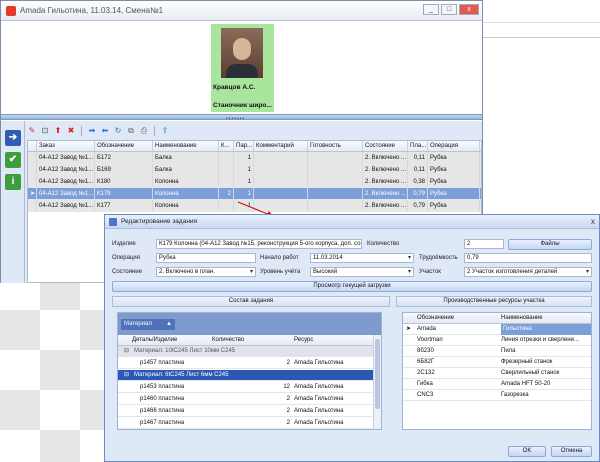 The width and height of the screenshot is (600, 462). What do you see at coordinates (449, 9) in the screenshot?
I see `maximize-button: □` at bounding box center [449, 9].